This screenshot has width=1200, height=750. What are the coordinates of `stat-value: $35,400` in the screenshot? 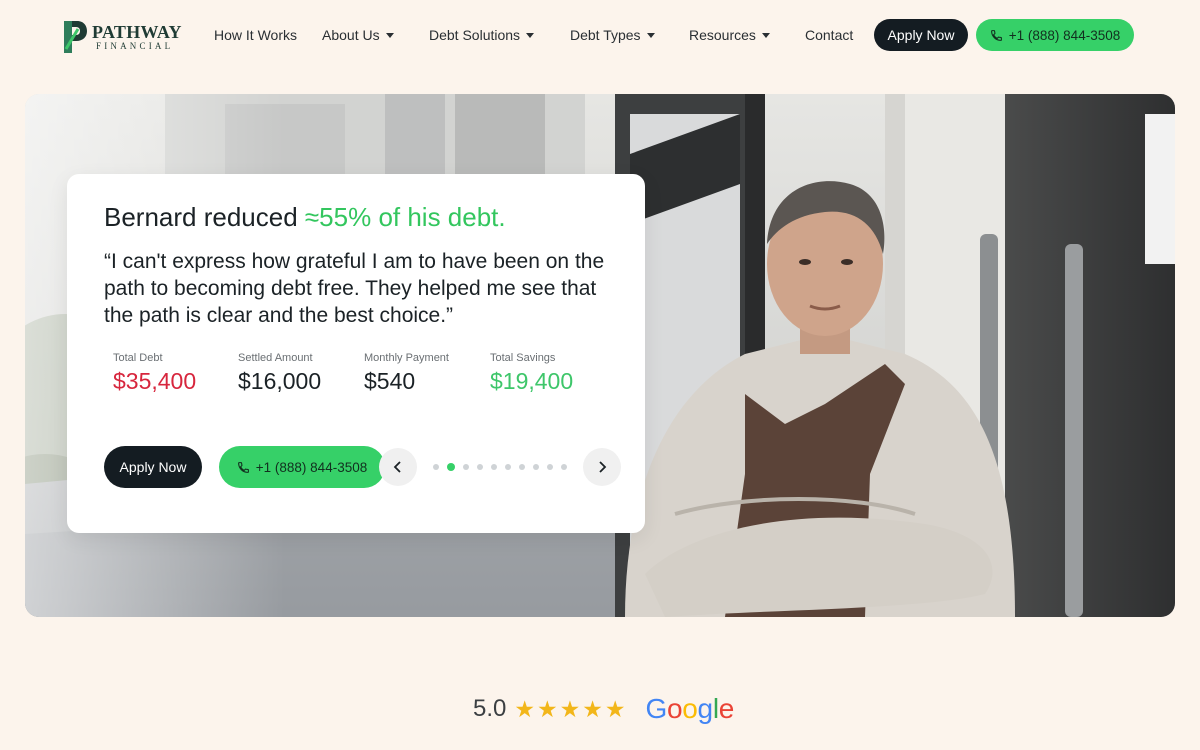 It's located at (155, 381).